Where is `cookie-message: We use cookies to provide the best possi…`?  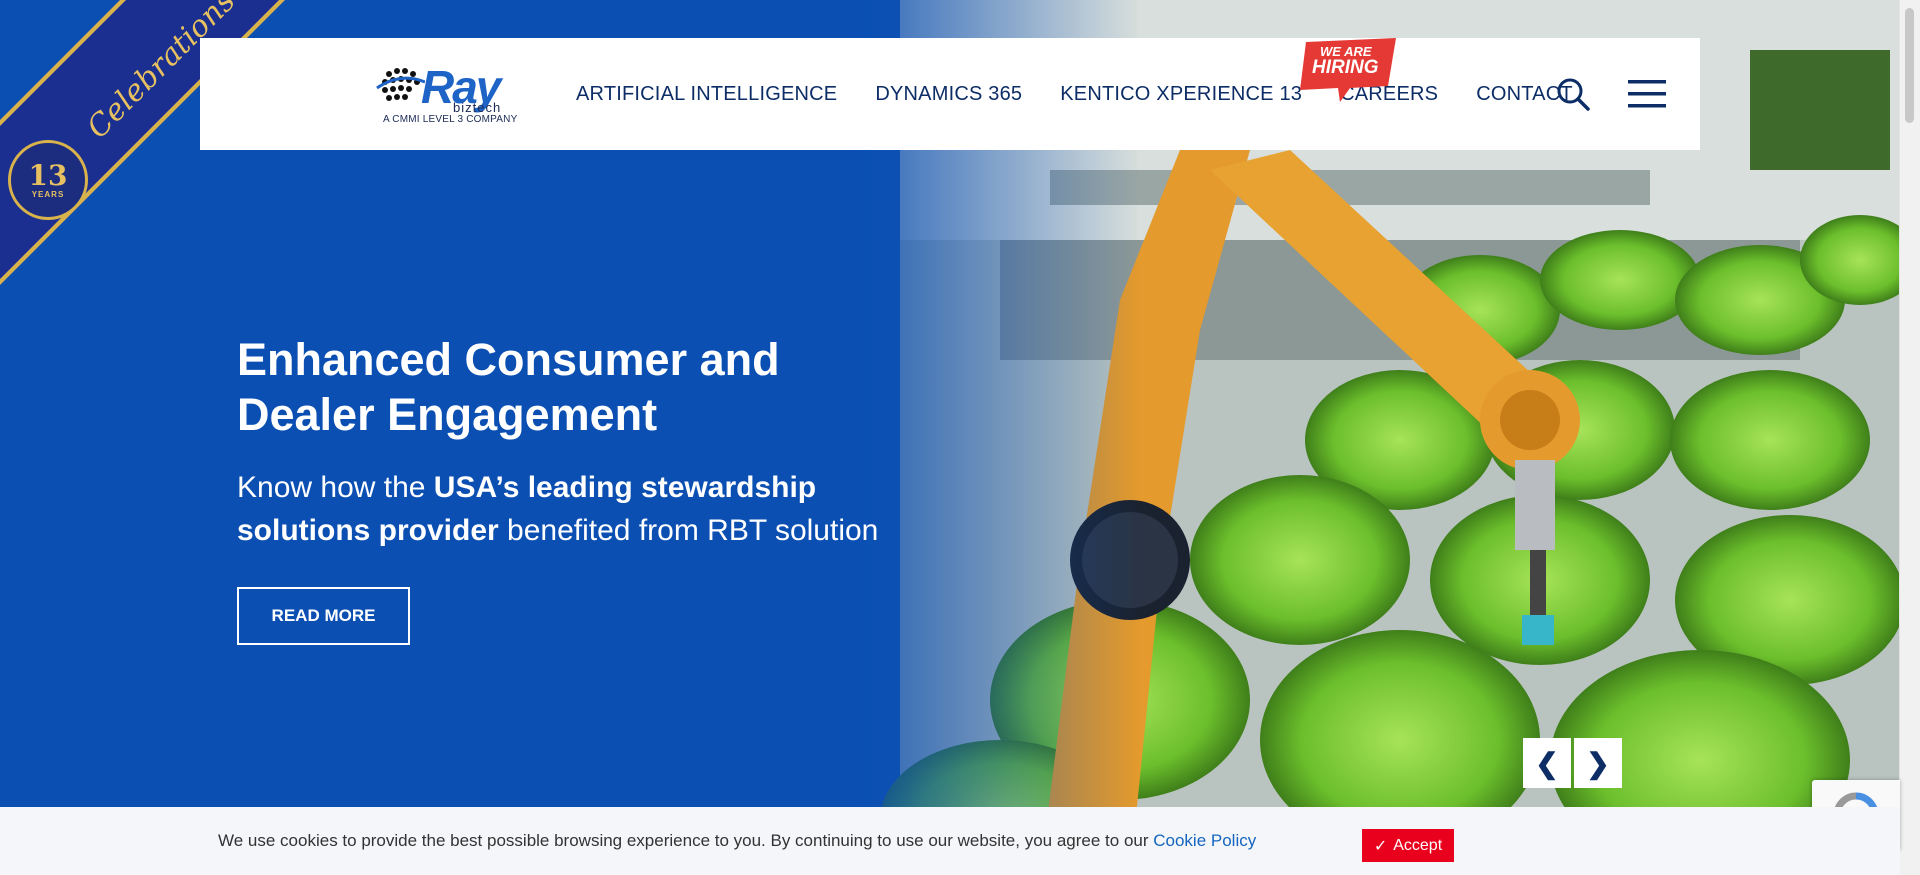 cookie-message: We use cookies to provide the best possi… is located at coordinates (737, 841).